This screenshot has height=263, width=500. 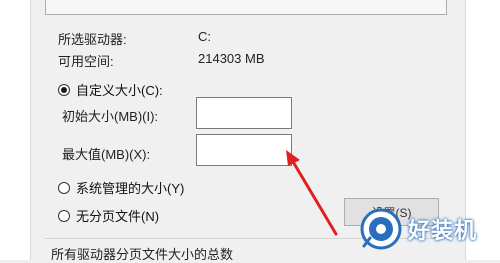 I want to click on custom-size-label: 自定义大小(C):, so click(x=119, y=90).